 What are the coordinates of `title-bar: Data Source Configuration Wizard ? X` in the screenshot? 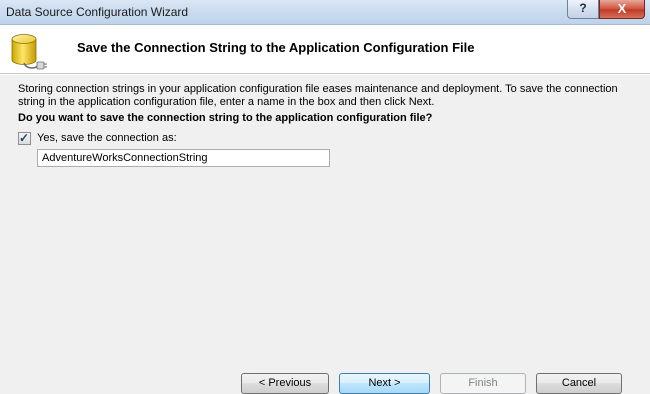 It's located at (325, 12).